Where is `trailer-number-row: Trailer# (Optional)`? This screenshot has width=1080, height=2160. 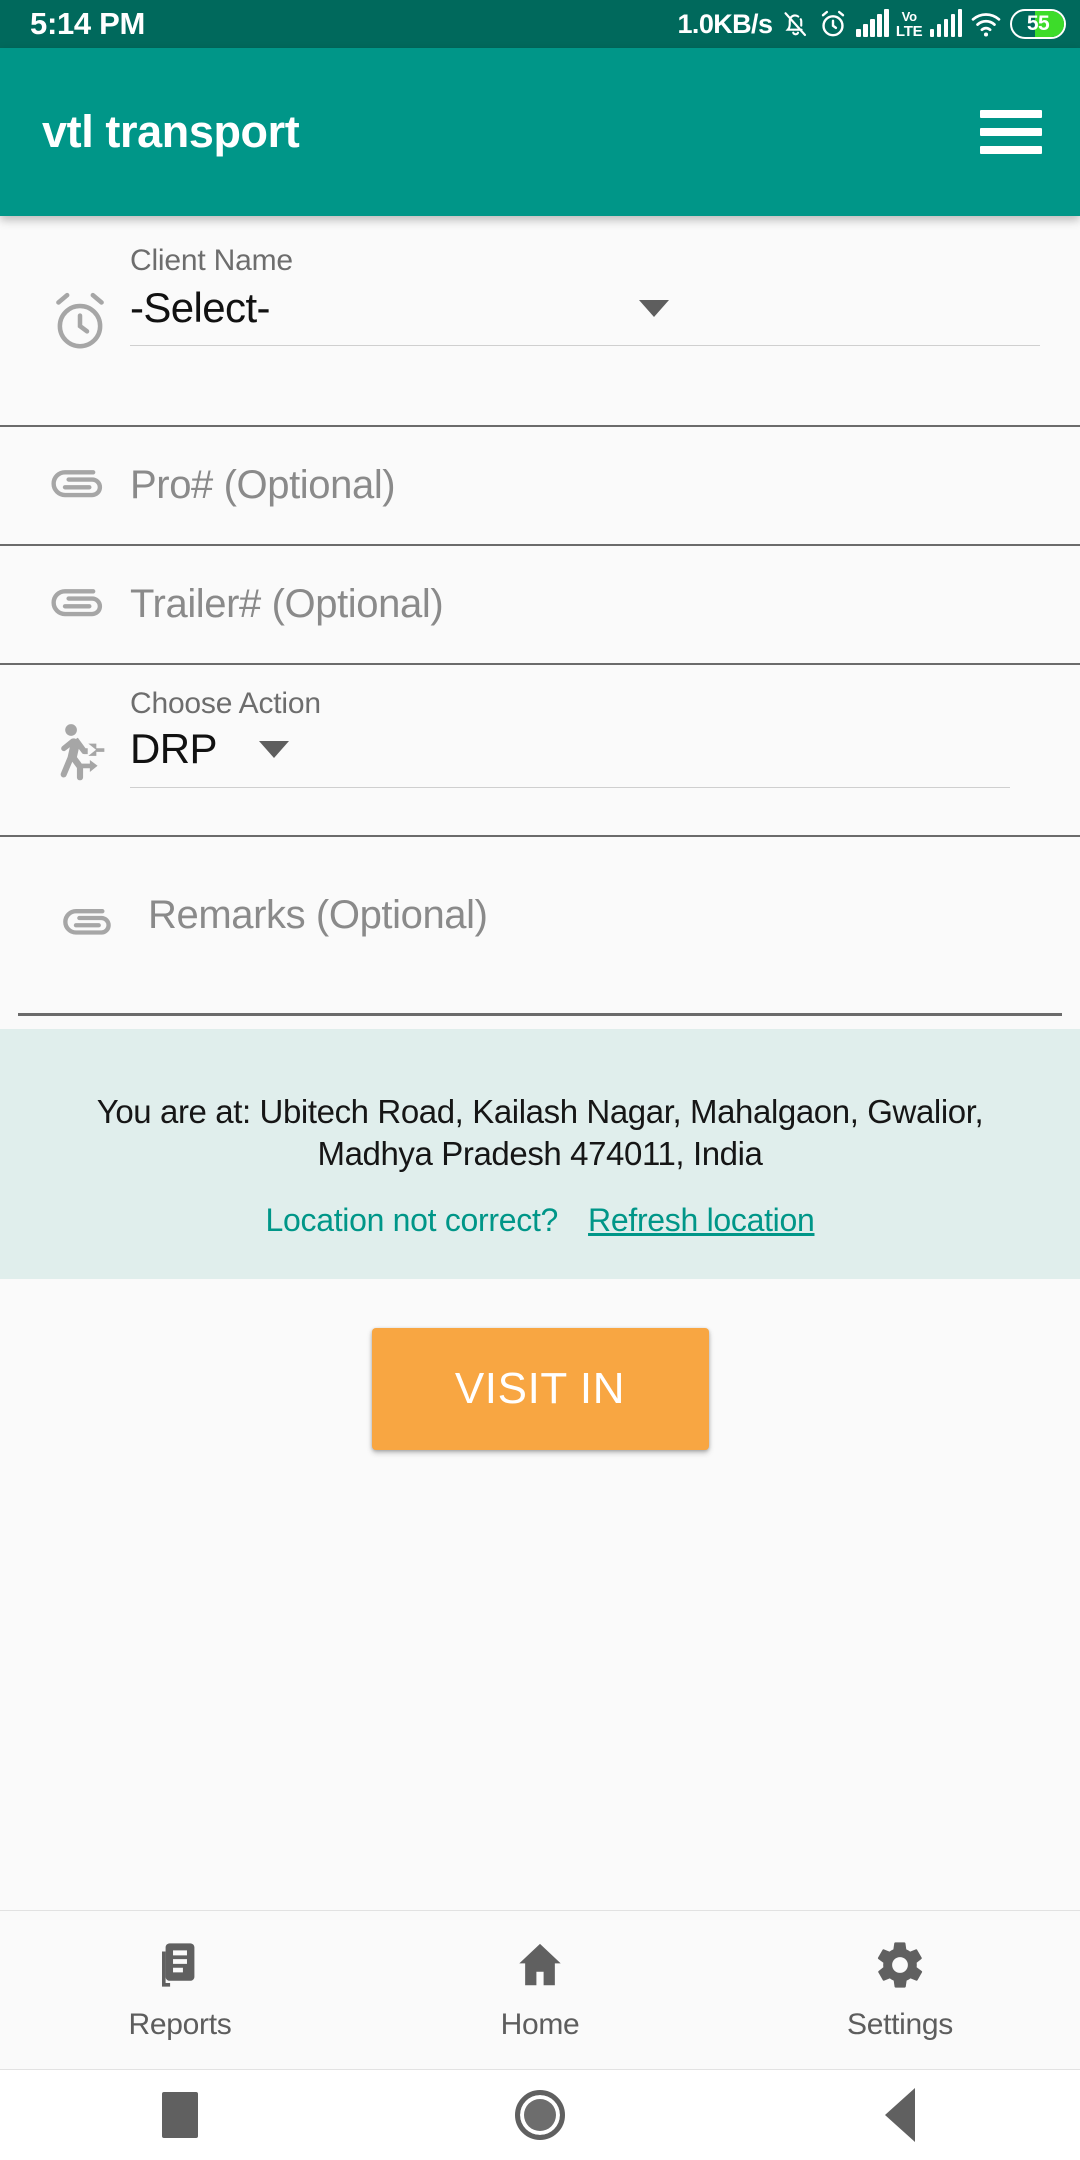
trailer-number-row: Trailer# (Optional) is located at coordinates (540, 605).